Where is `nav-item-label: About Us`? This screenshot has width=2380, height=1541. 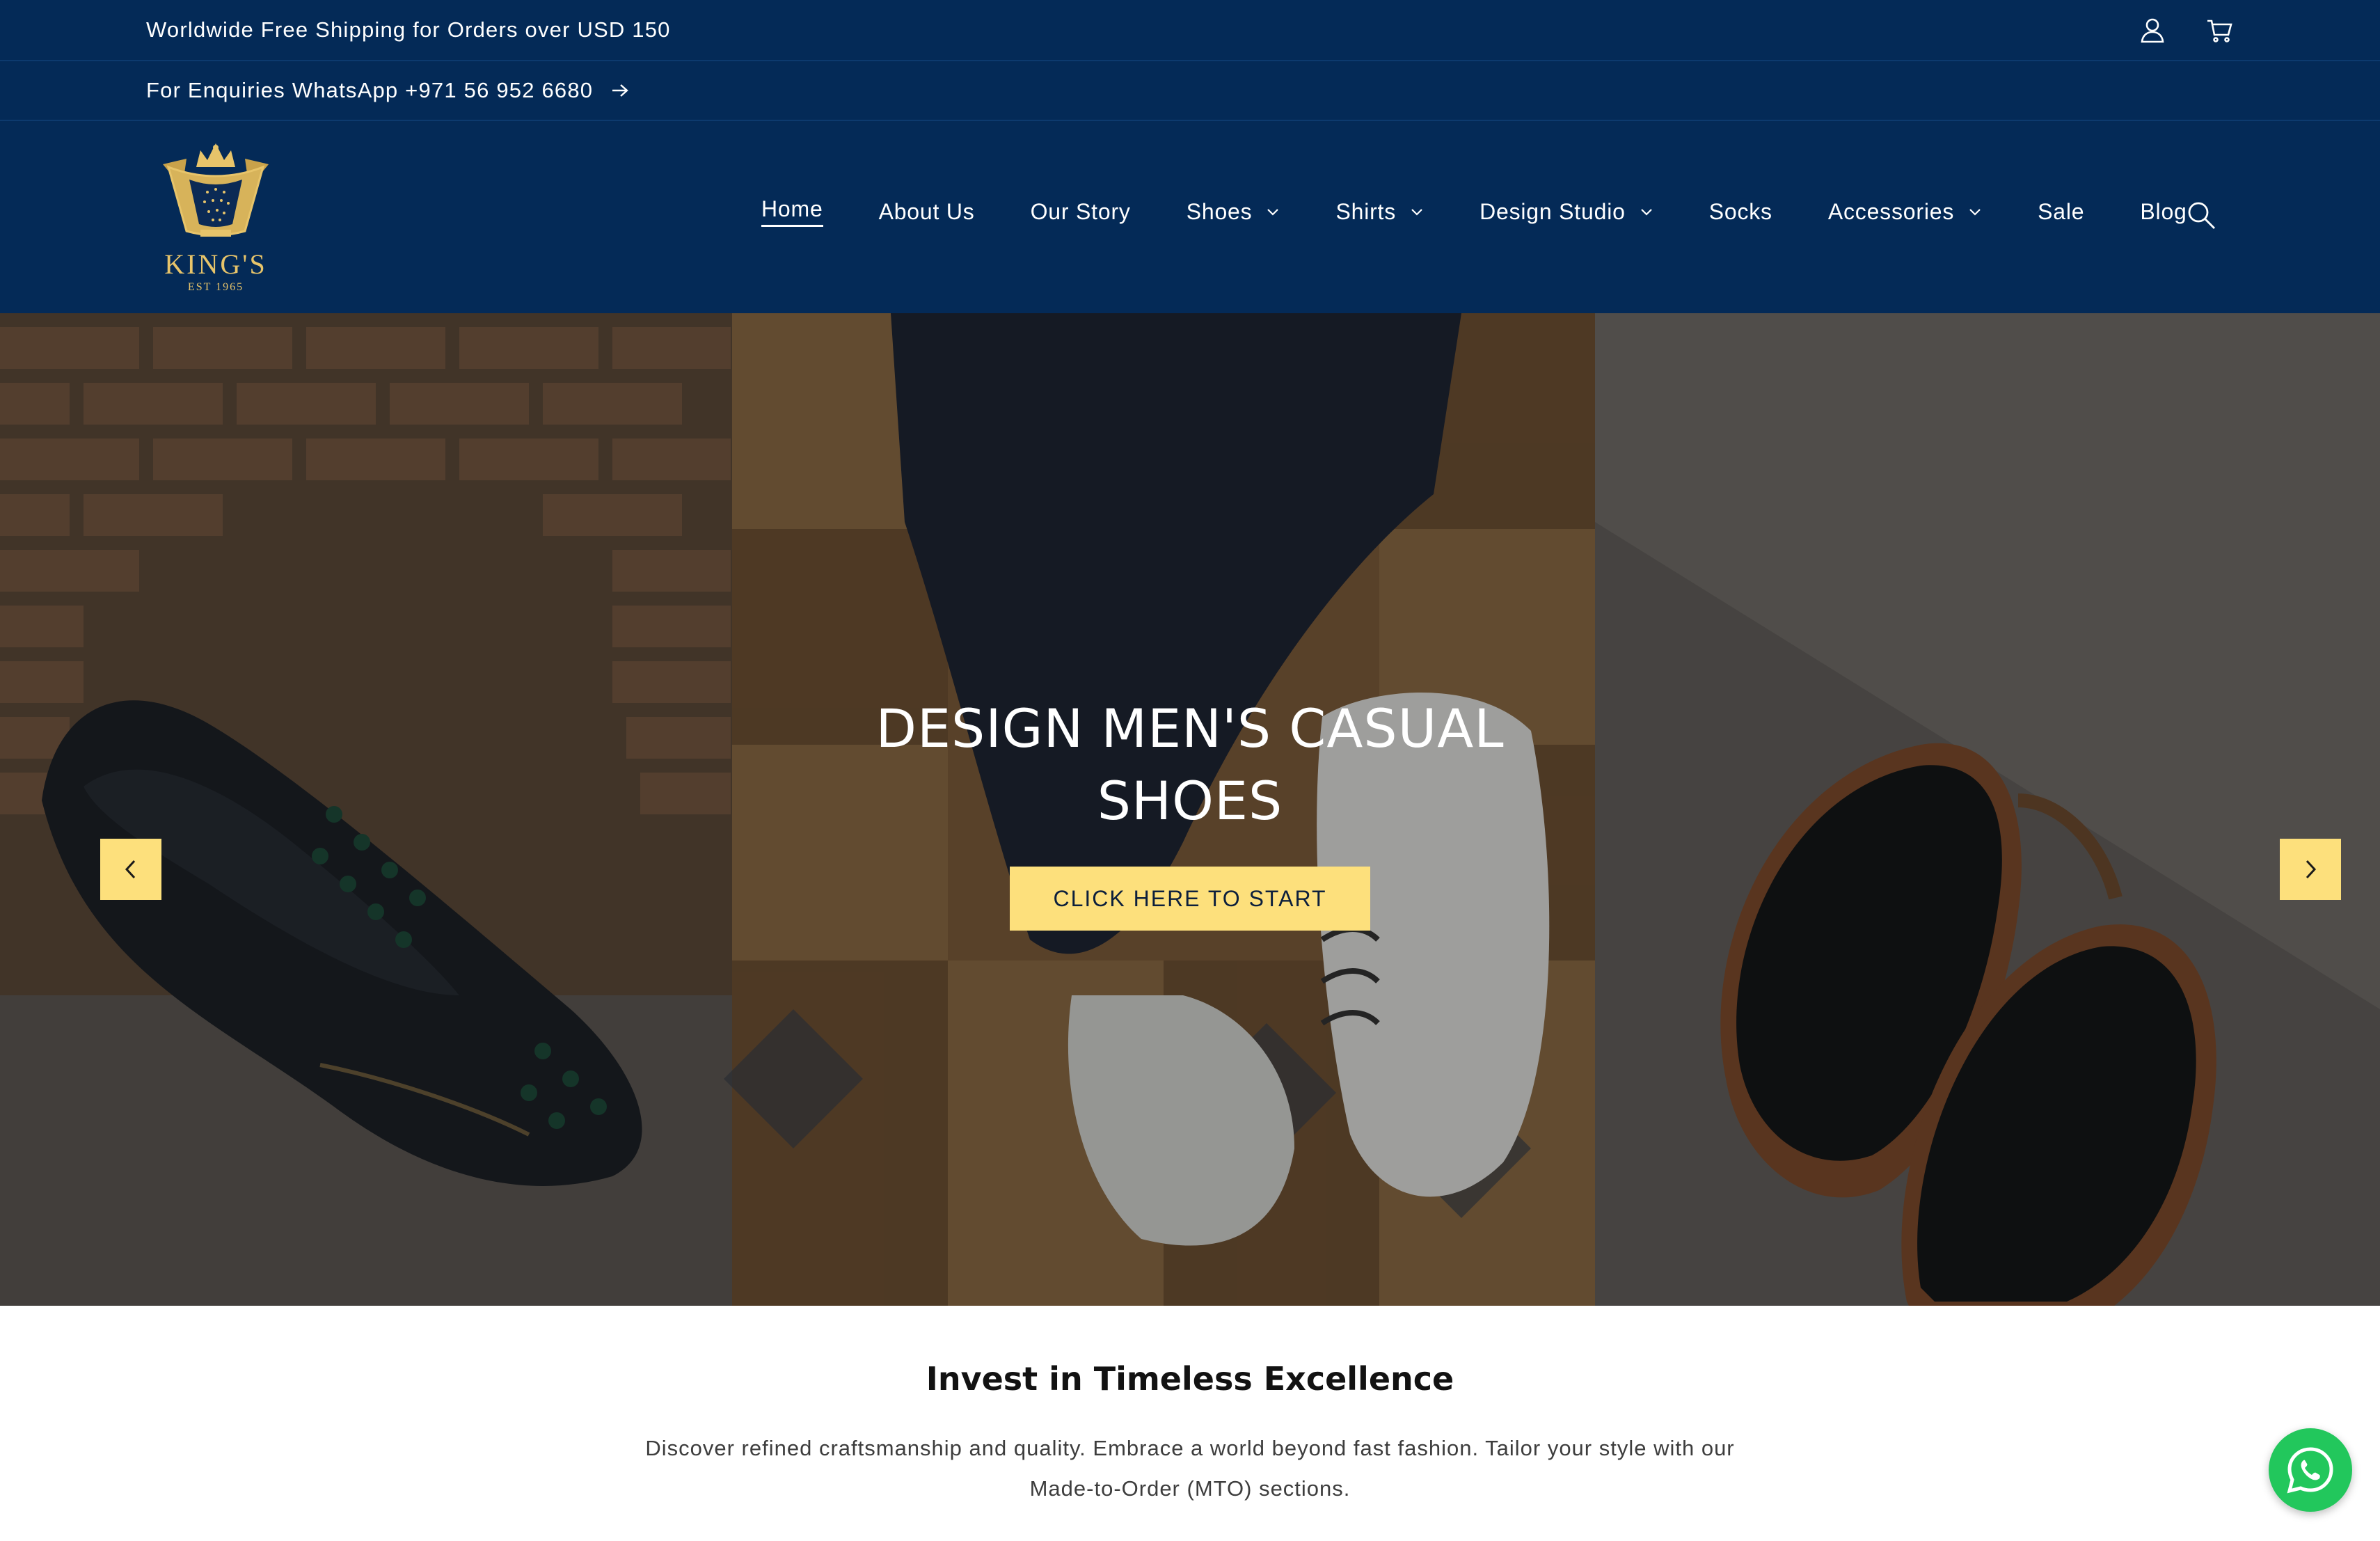 nav-item-label: About Us is located at coordinates (926, 211).